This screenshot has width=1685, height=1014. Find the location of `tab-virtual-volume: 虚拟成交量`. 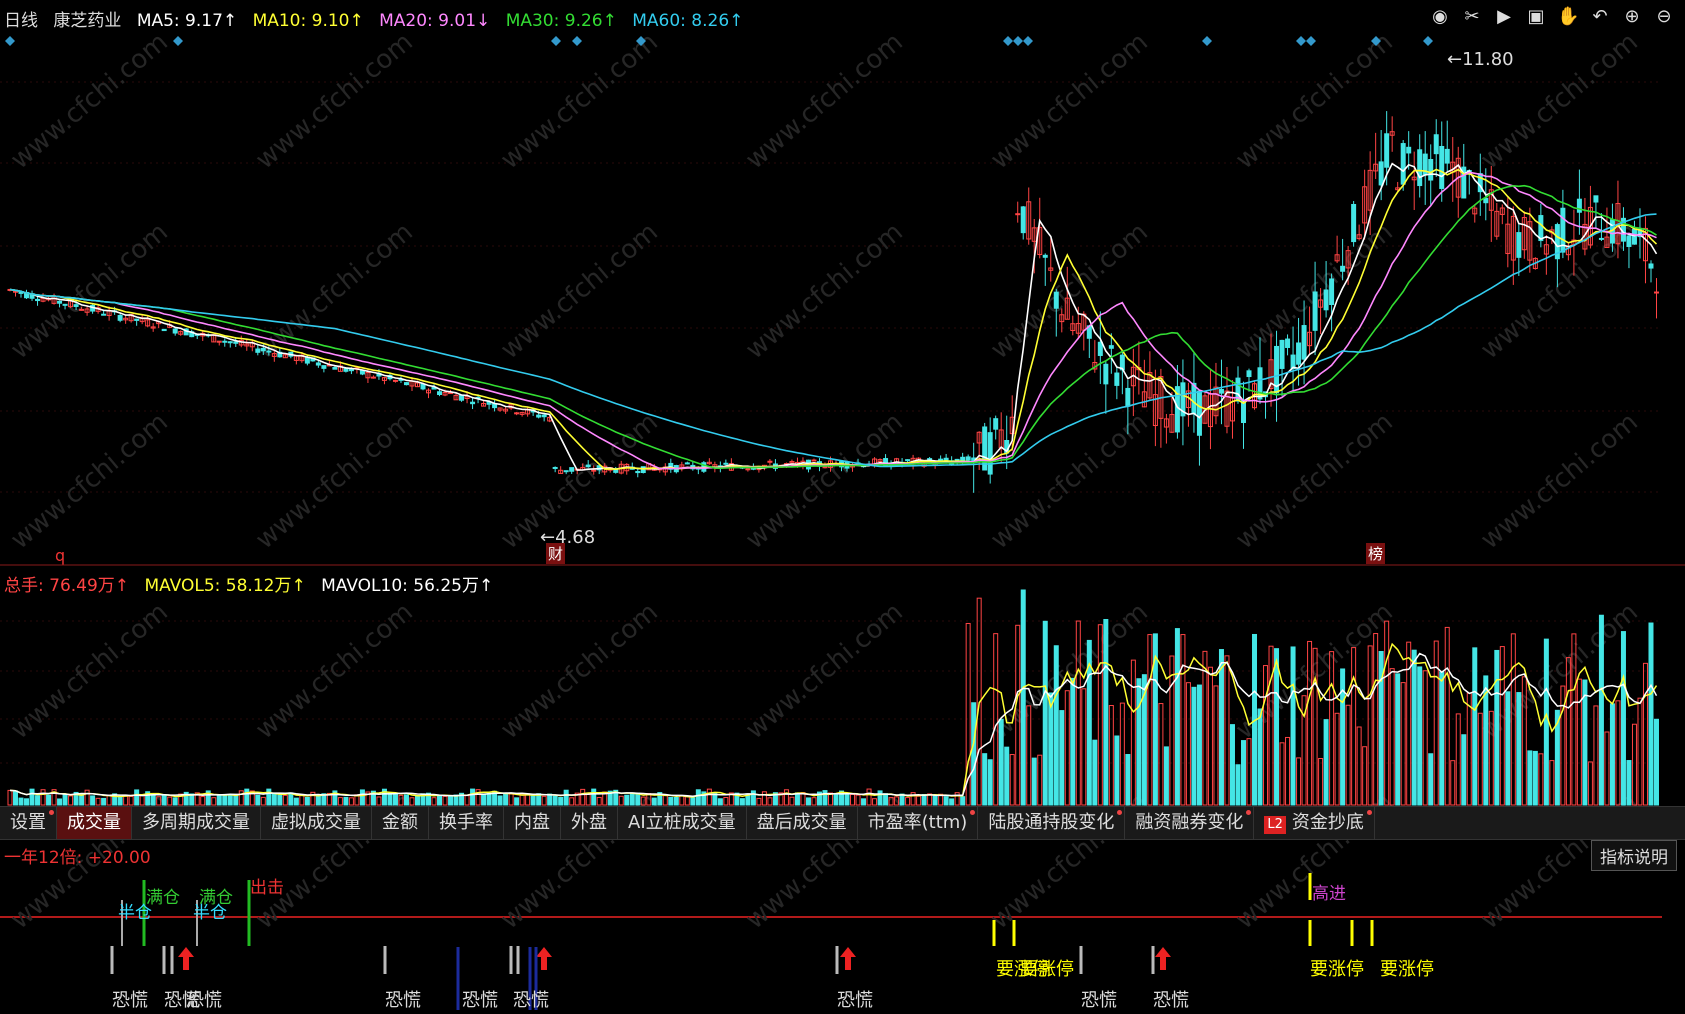

tab-virtual-volume: 虚拟成交量 is located at coordinates (316, 823).